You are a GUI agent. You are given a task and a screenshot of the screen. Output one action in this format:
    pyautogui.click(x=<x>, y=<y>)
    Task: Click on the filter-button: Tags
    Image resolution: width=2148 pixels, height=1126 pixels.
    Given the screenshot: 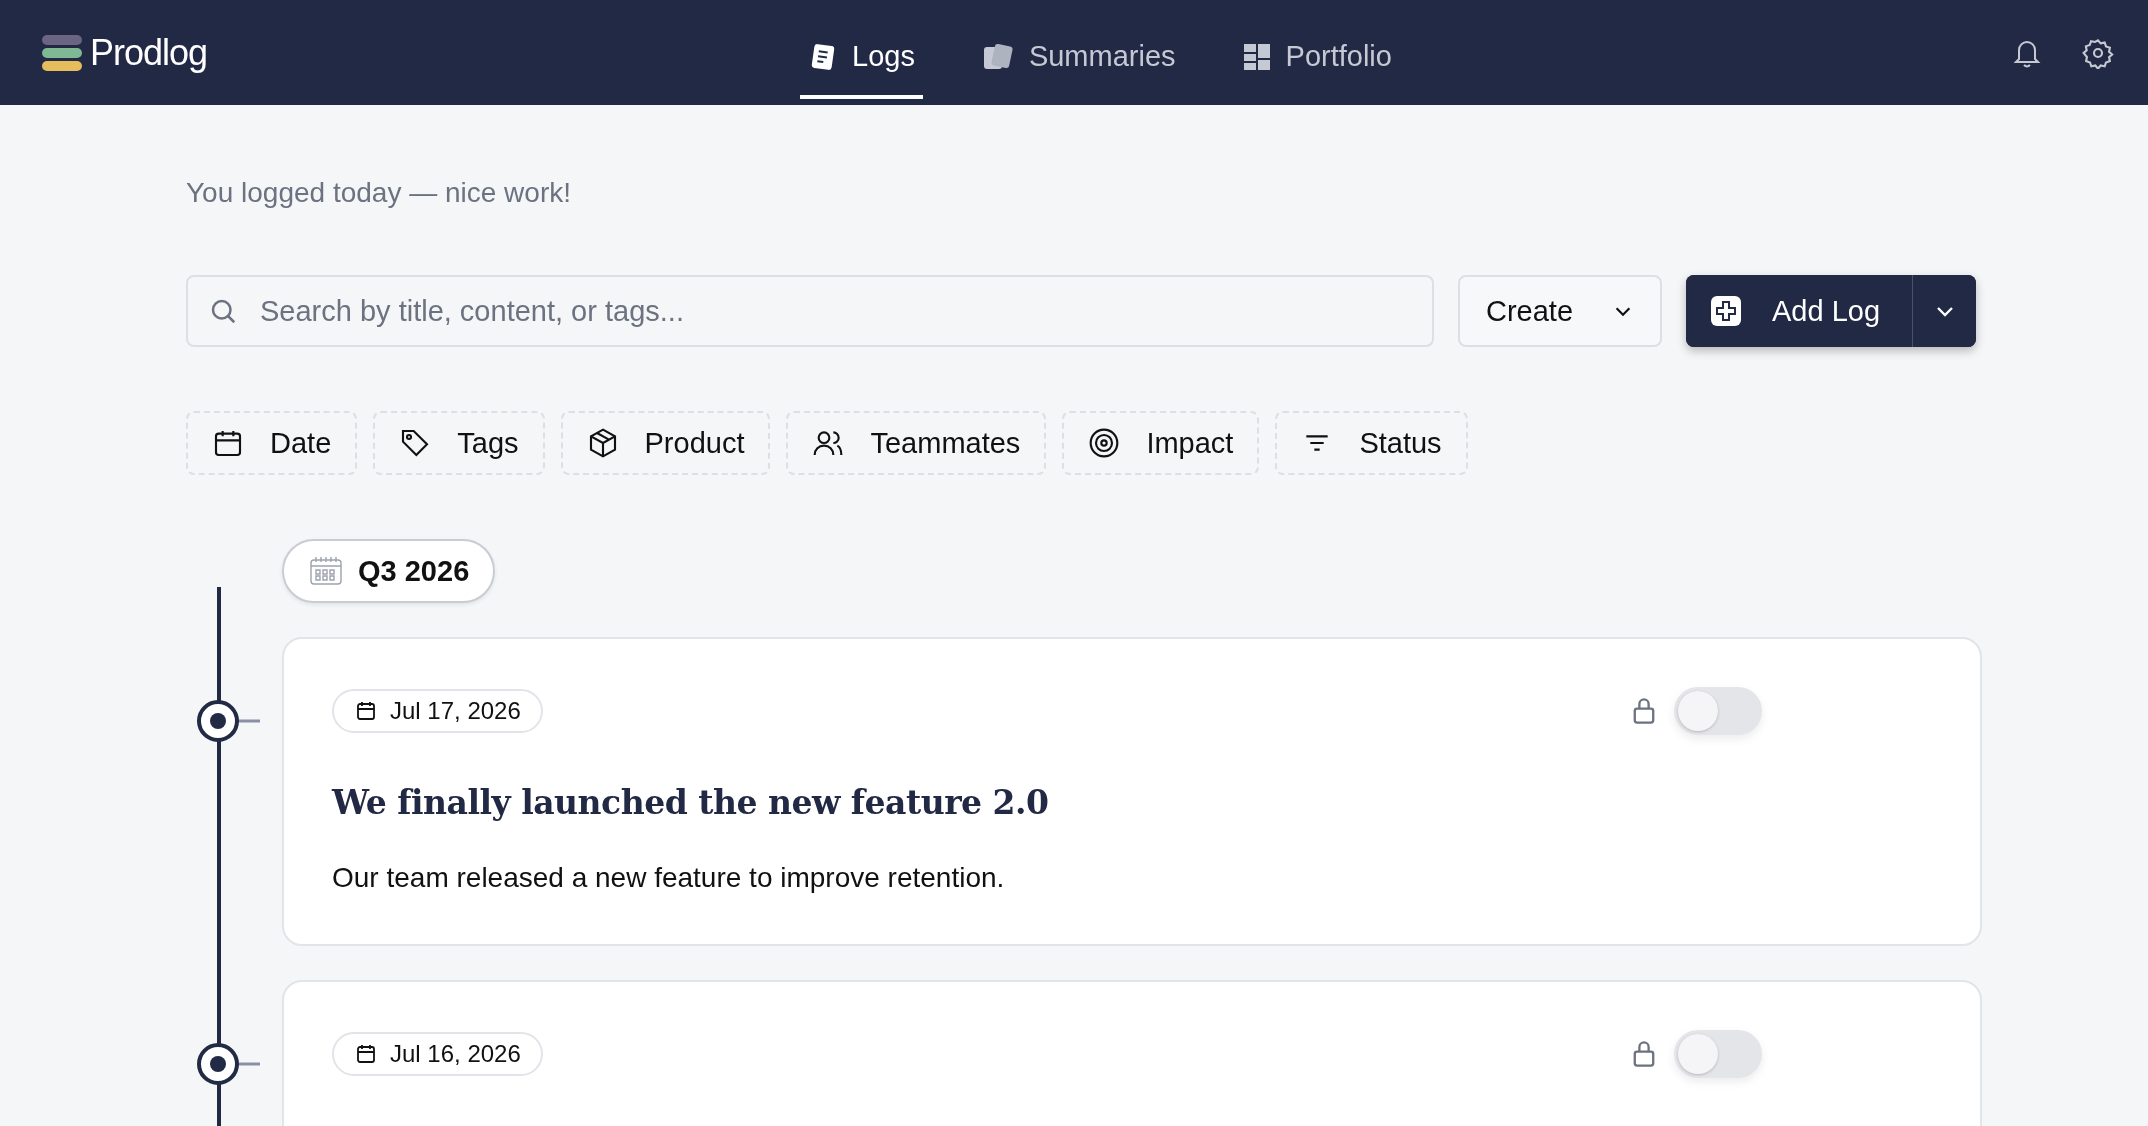 What is the action you would take?
    pyautogui.click(x=459, y=443)
    